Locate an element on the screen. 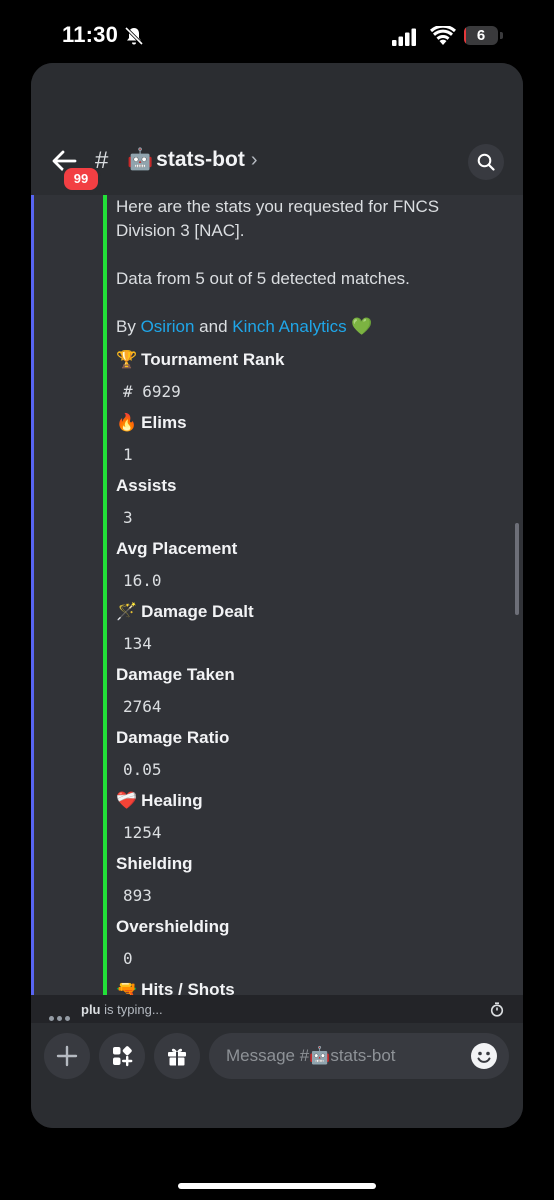  field-name: Overshielding is located at coordinates (172, 927).